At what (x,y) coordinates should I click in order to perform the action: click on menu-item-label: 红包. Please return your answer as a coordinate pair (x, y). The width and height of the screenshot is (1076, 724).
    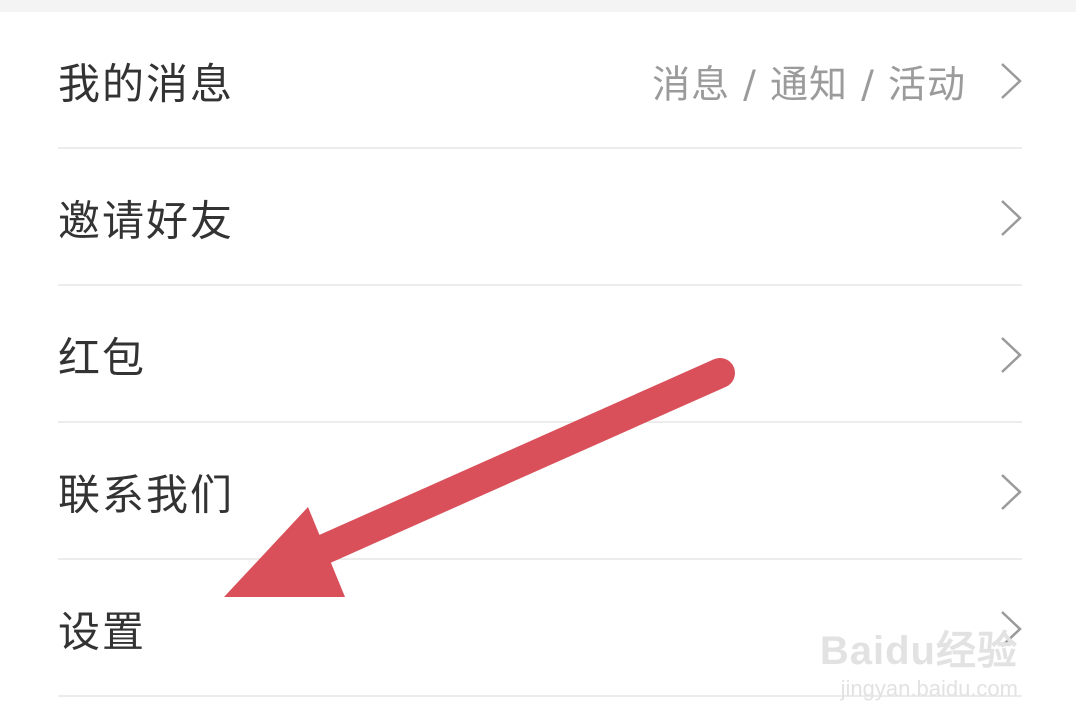
    Looking at the image, I should click on (102, 357).